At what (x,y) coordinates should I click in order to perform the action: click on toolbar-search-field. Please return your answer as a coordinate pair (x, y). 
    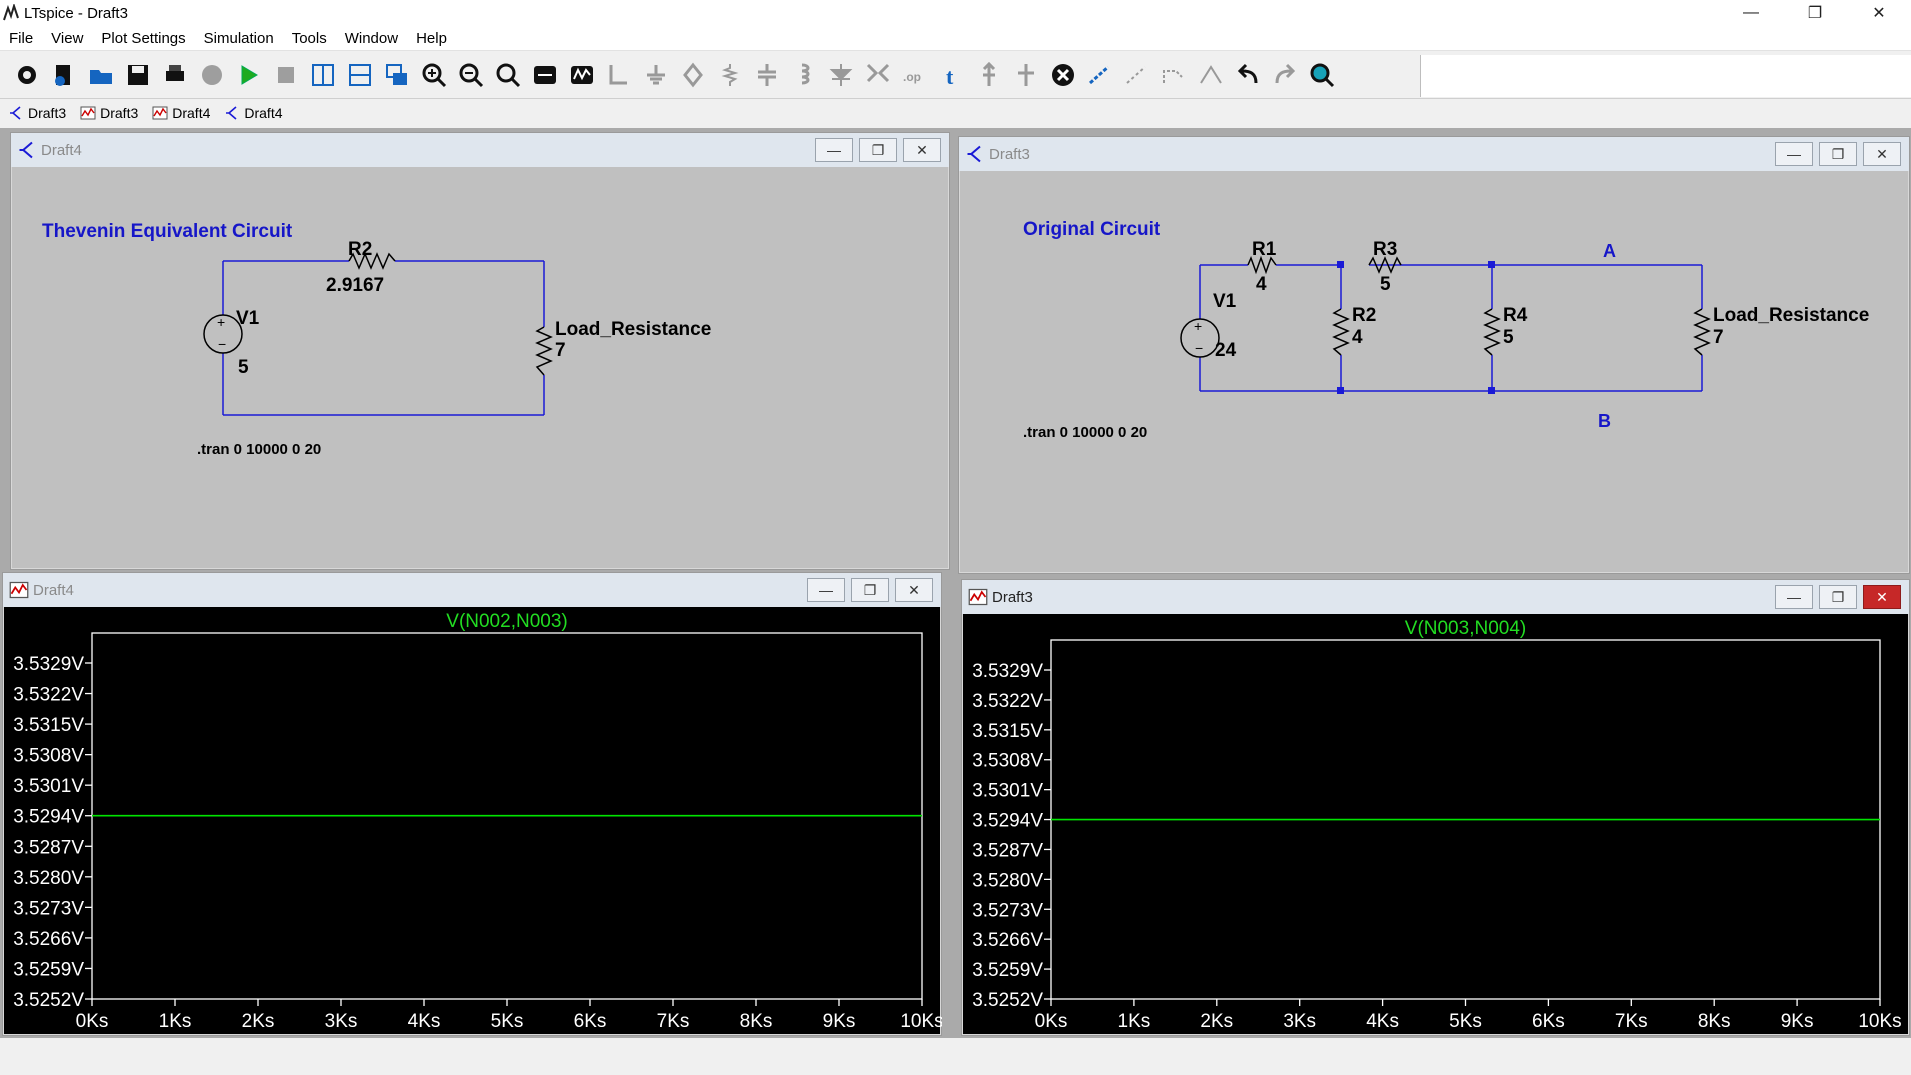
    Looking at the image, I should click on (1665, 76).